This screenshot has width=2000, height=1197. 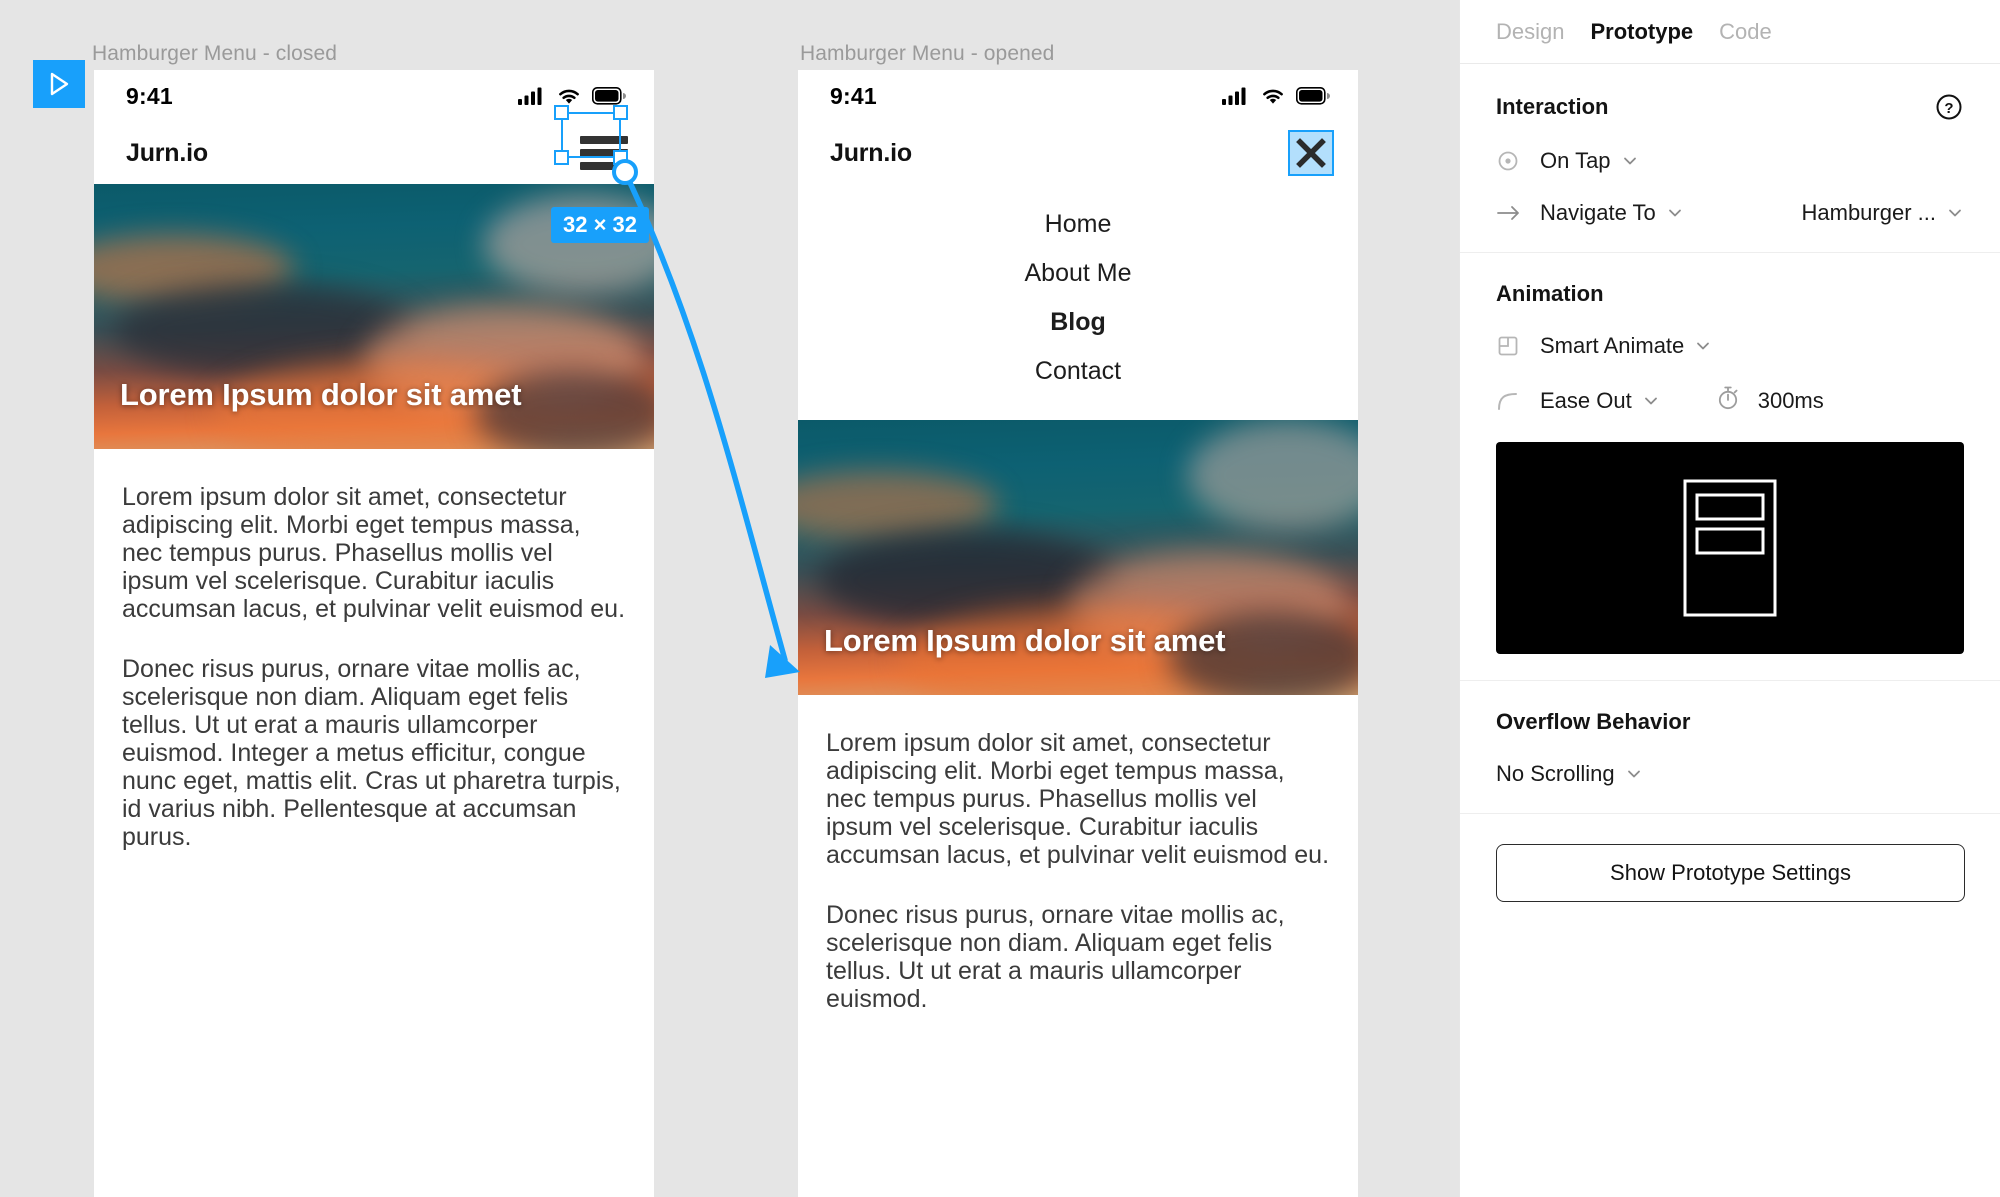 I want to click on overflow-label: No Scrolling, so click(x=1555, y=773).